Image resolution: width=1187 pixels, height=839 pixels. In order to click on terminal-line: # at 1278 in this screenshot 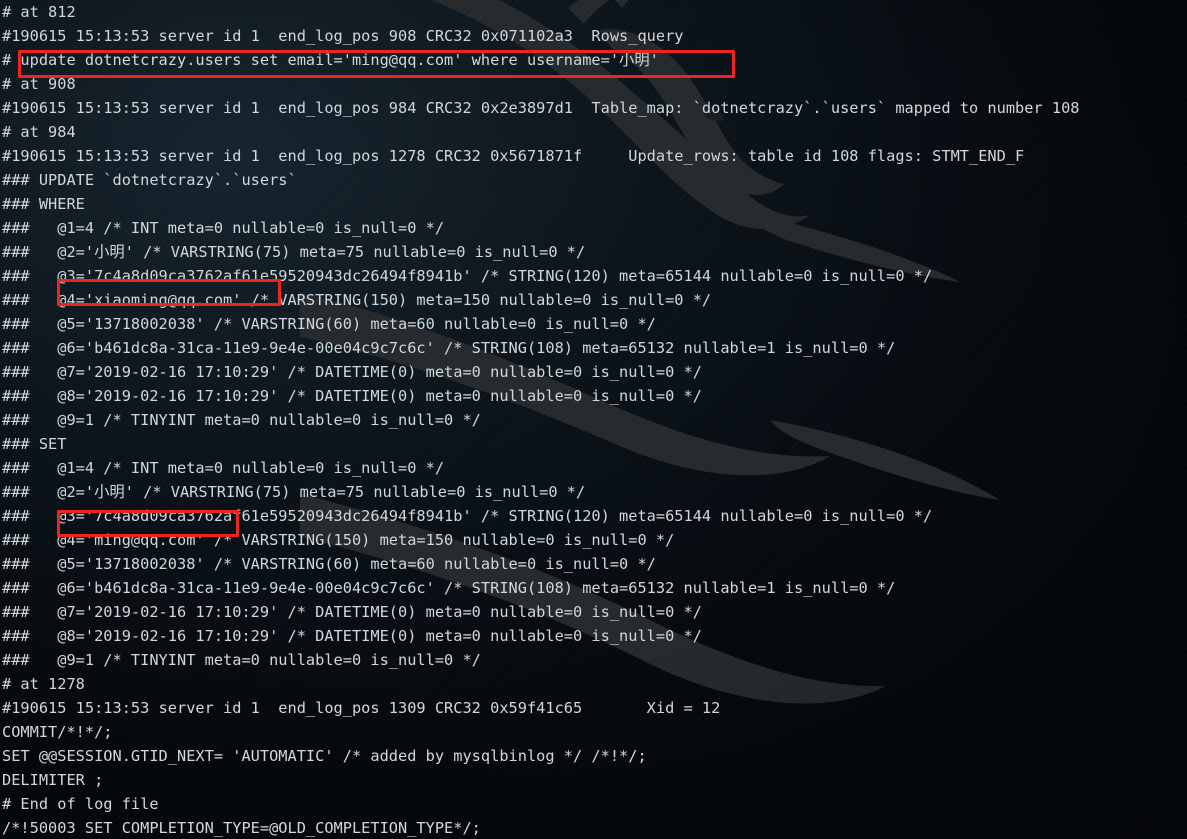, I will do `click(43, 684)`.